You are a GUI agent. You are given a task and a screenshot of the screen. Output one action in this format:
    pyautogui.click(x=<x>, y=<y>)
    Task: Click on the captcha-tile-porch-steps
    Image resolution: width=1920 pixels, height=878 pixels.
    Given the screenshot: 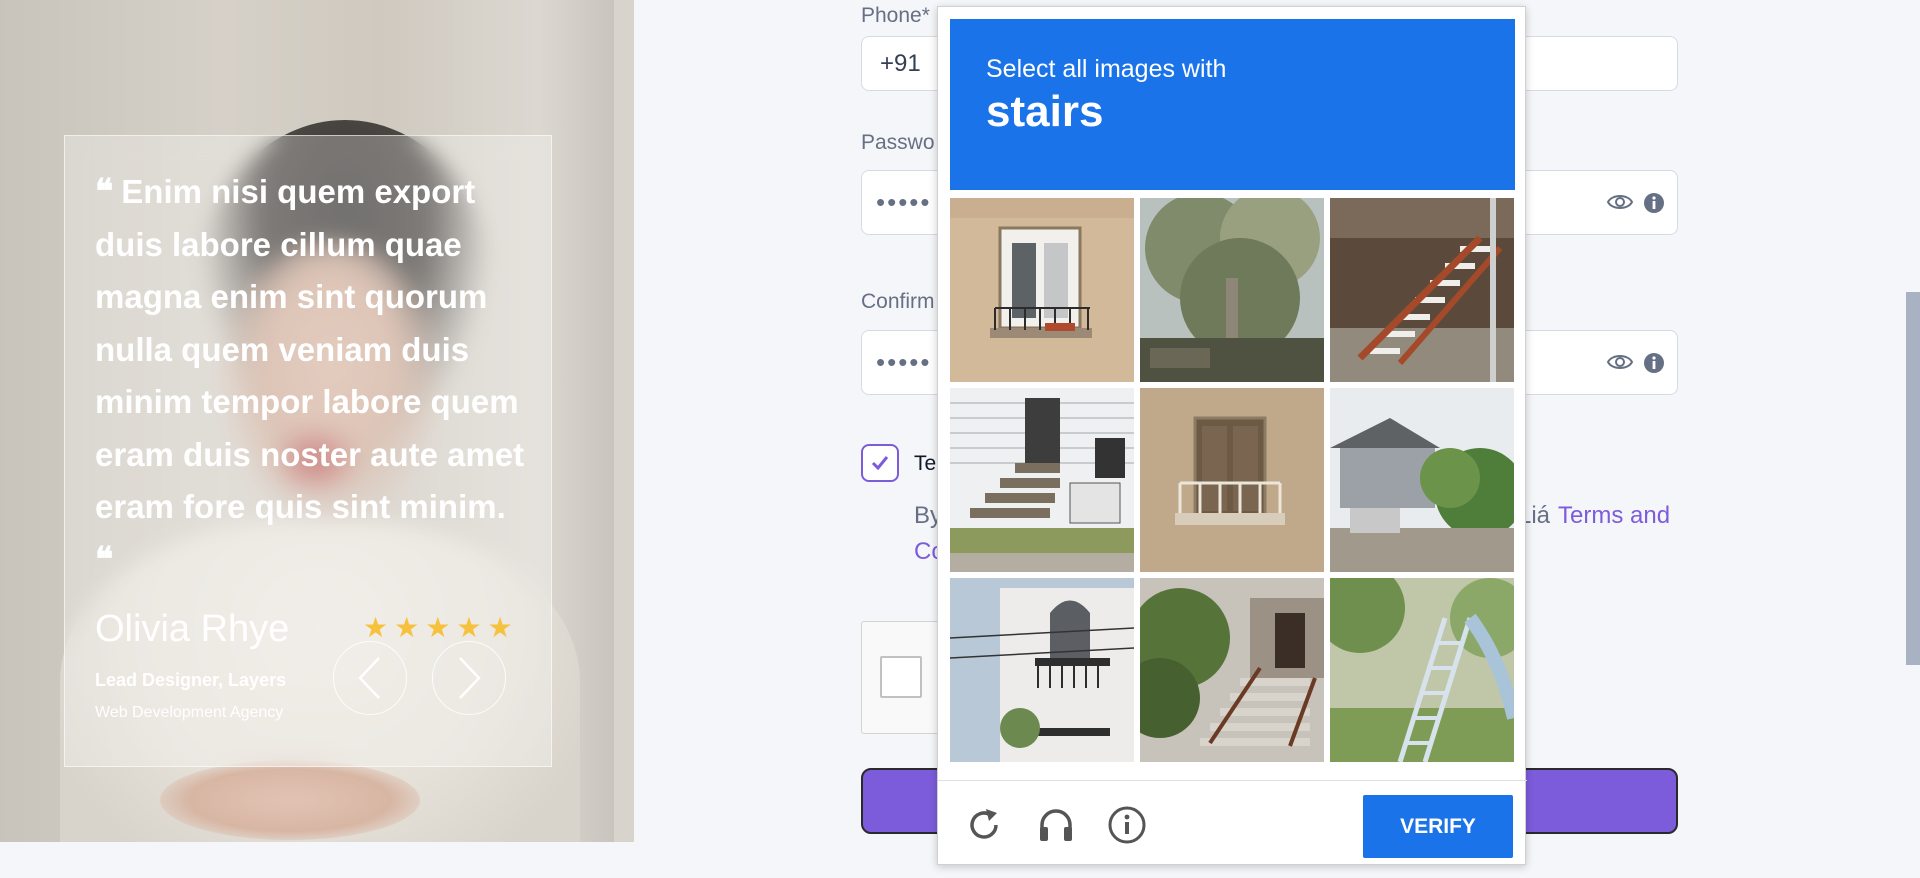 What is the action you would take?
    pyautogui.click(x=1042, y=480)
    